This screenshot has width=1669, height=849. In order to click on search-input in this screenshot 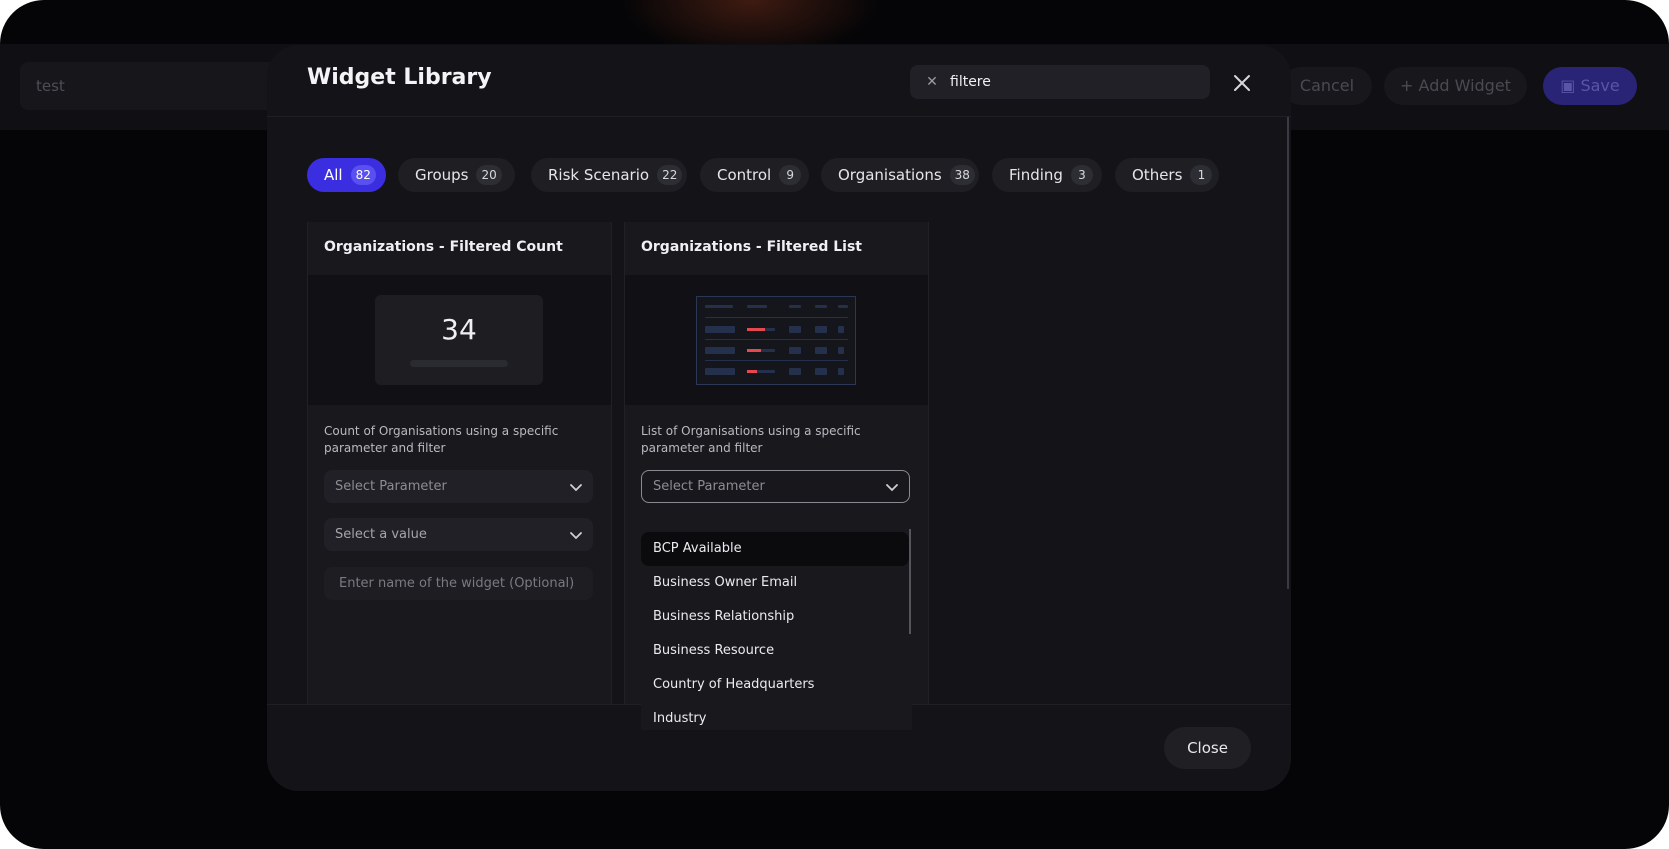, I will do `click(1075, 82)`.